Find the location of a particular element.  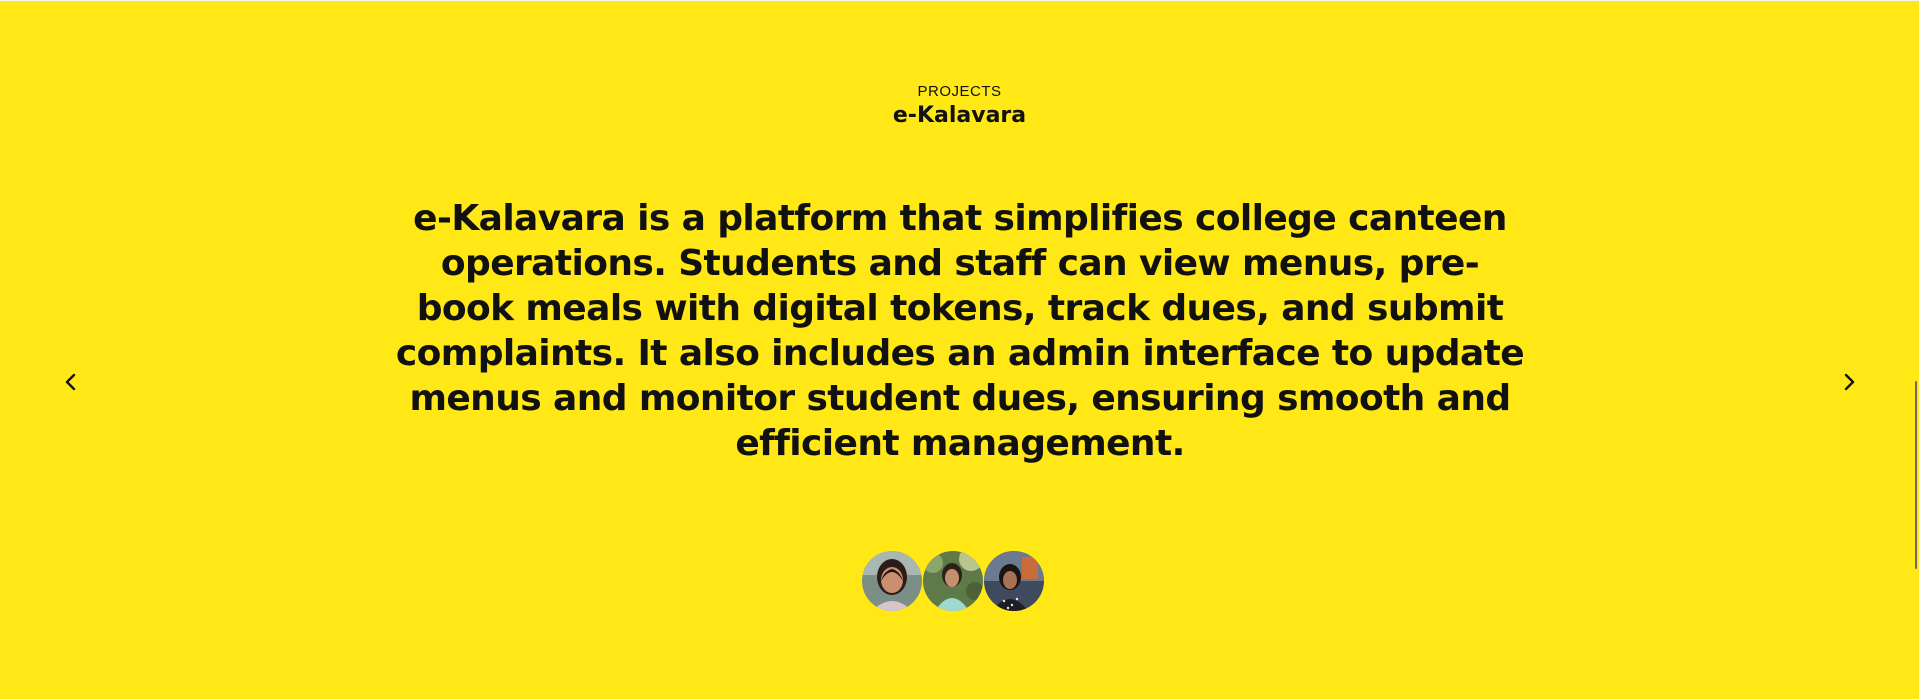

chevron-right-icon is located at coordinates (1849, 382).